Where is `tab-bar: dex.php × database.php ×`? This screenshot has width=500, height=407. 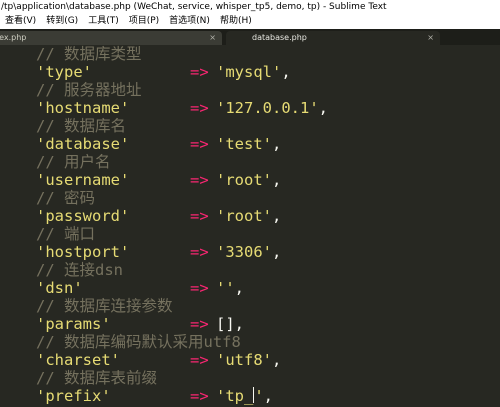 tab-bar: dex.php × database.php × is located at coordinates (250, 37).